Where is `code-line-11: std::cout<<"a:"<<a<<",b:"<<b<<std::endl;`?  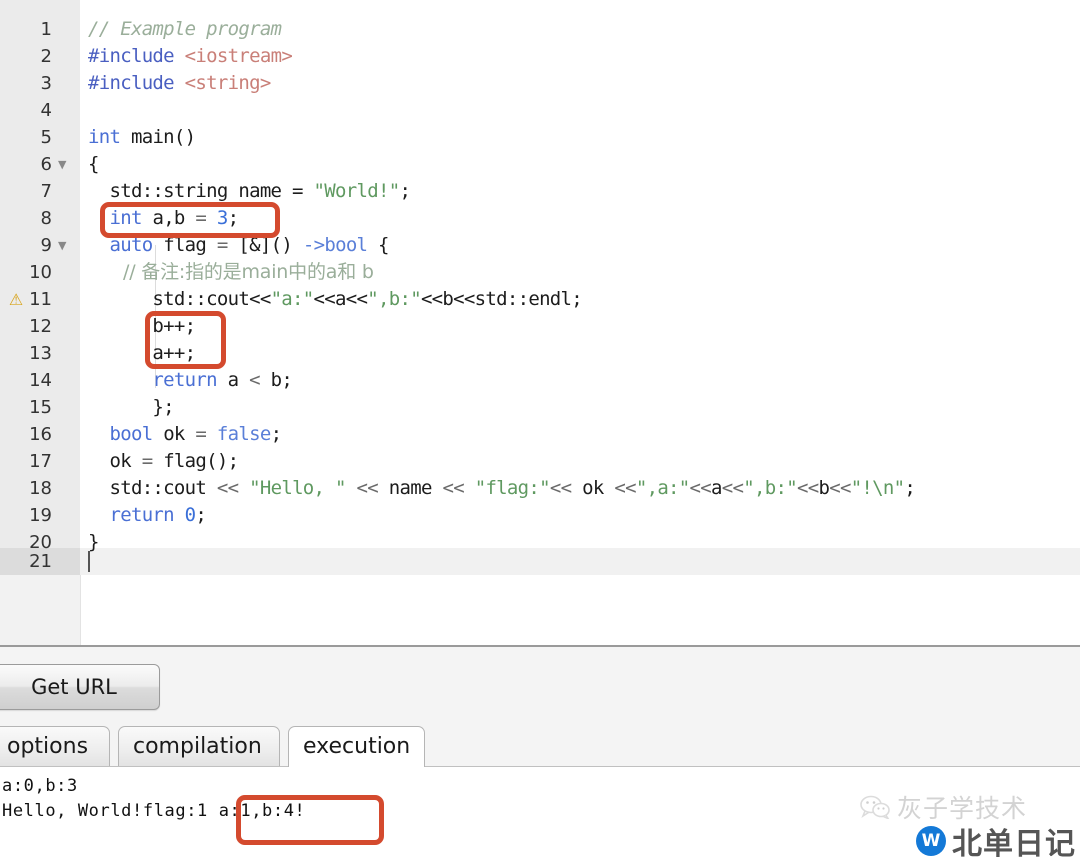 code-line-11: std::cout<<"a:"<<a<<",b:"<<b<<std::endl; is located at coordinates (335, 299).